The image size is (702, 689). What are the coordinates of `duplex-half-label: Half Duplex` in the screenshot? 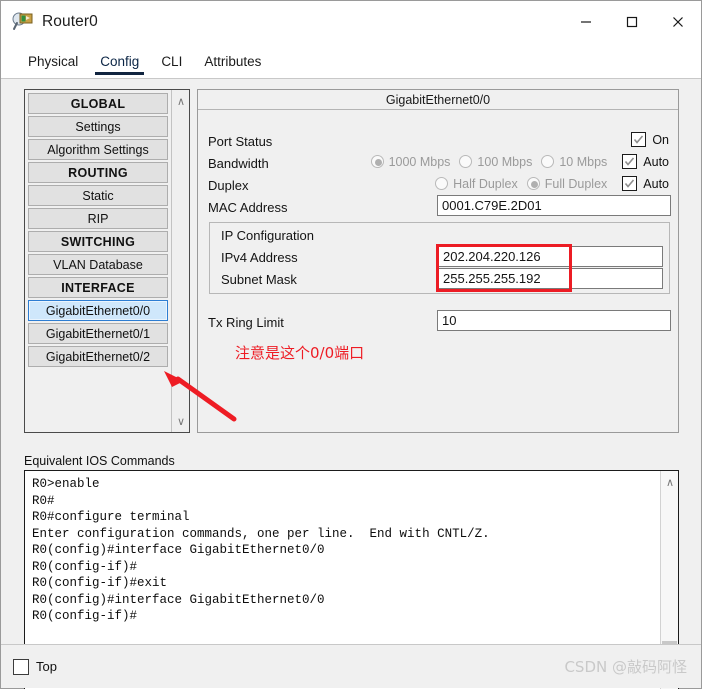 It's located at (485, 183).